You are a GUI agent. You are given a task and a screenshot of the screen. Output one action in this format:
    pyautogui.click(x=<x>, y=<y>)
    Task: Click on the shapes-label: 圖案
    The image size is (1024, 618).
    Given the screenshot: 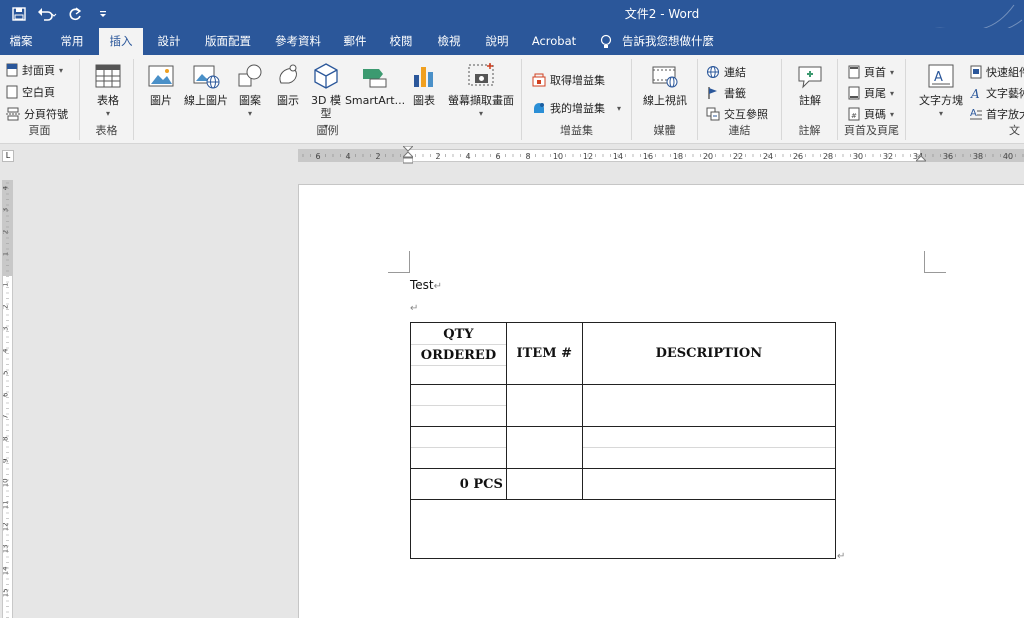 What is the action you would take?
    pyautogui.click(x=250, y=100)
    